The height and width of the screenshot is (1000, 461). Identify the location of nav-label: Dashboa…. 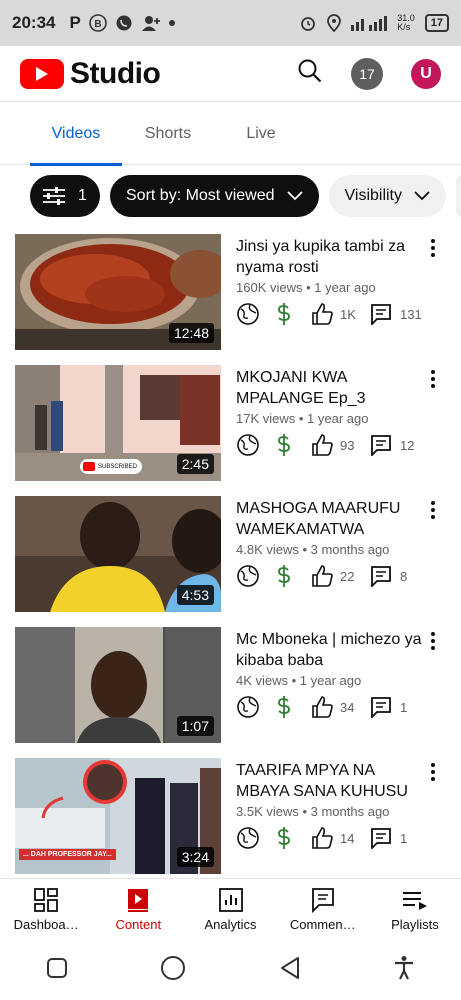
(46, 924).